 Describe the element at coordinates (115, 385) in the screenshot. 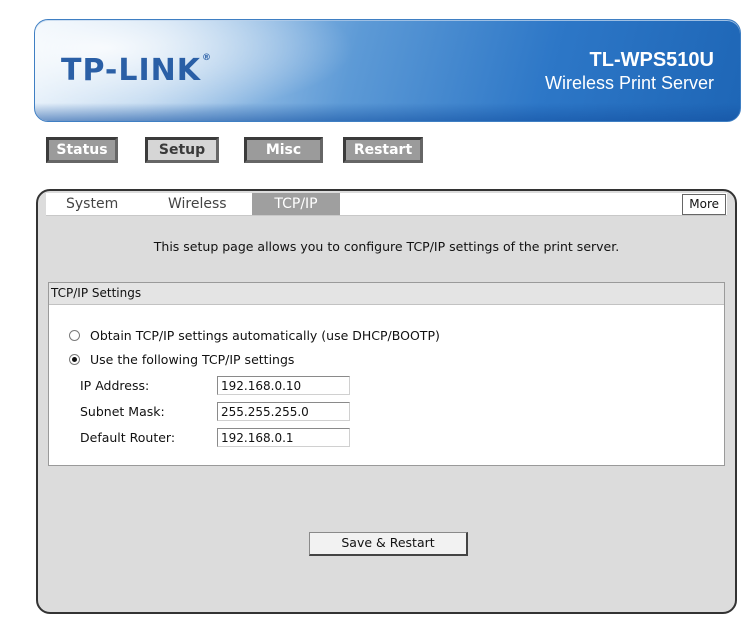

I see `ip-address-label: IP Address:` at that location.